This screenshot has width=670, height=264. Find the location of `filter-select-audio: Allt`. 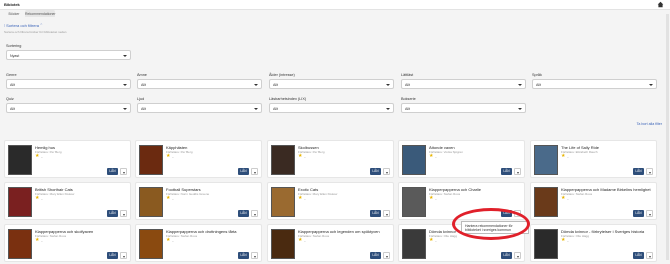

filter-select-audio: Allt is located at coordinates (199, 108).